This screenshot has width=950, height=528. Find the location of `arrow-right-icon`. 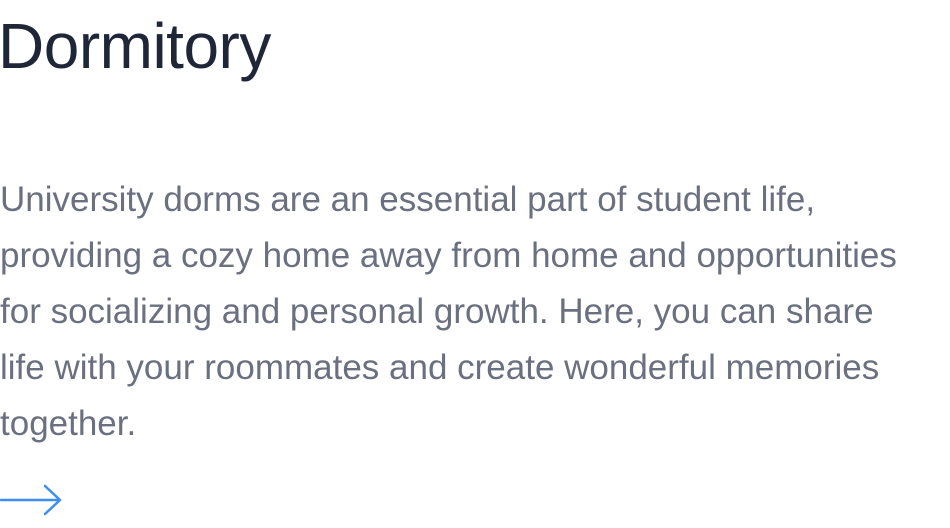

arrow-right-icon is located at coordinates (31, 500).